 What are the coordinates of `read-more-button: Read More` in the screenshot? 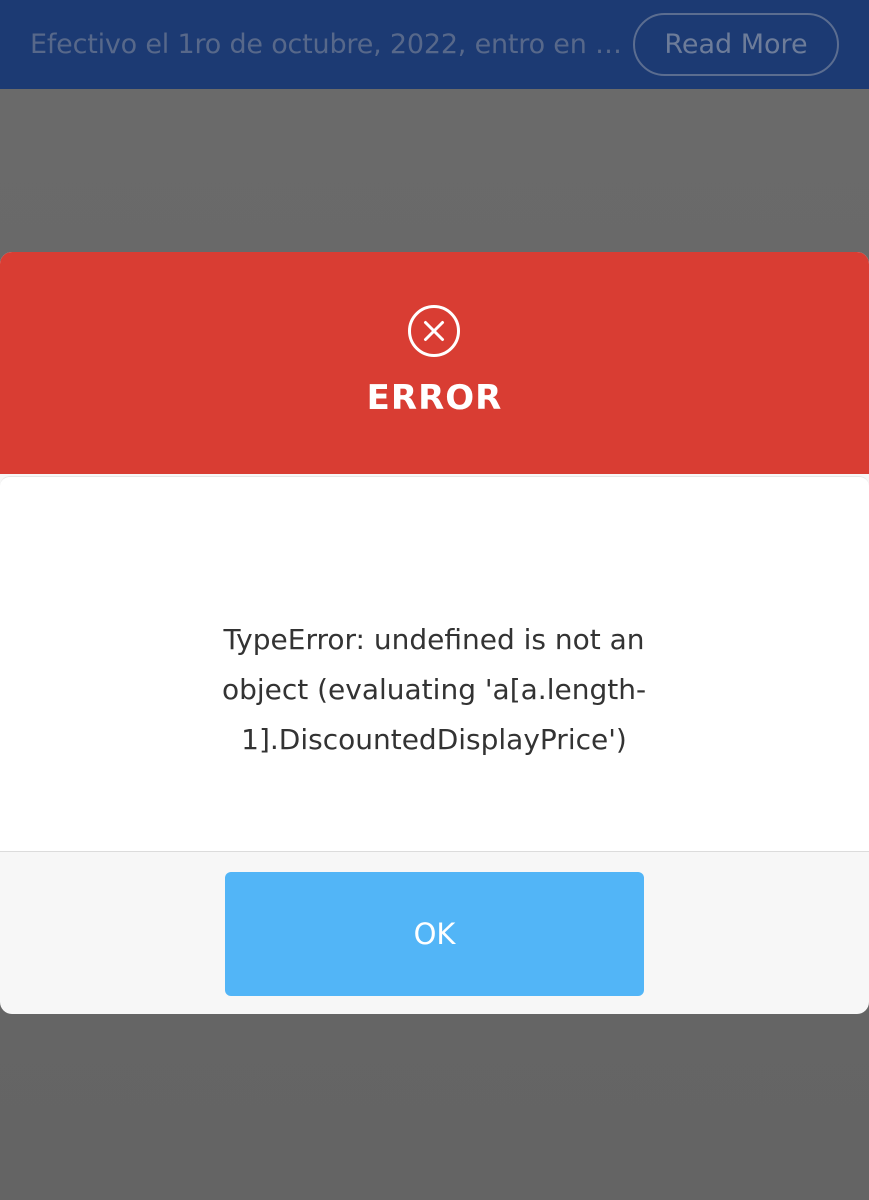 It's located at (736, 44).